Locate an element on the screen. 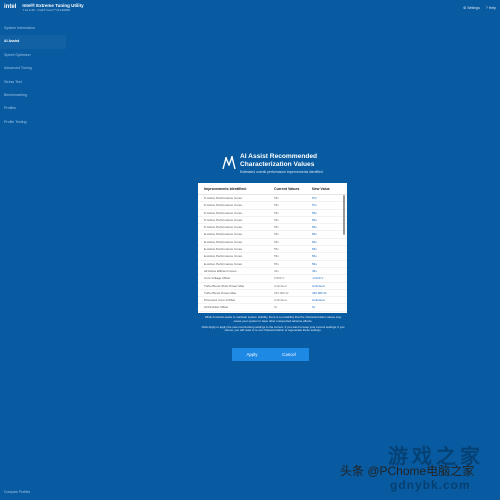  header-new: New Value is located at coordinates (321, 189).